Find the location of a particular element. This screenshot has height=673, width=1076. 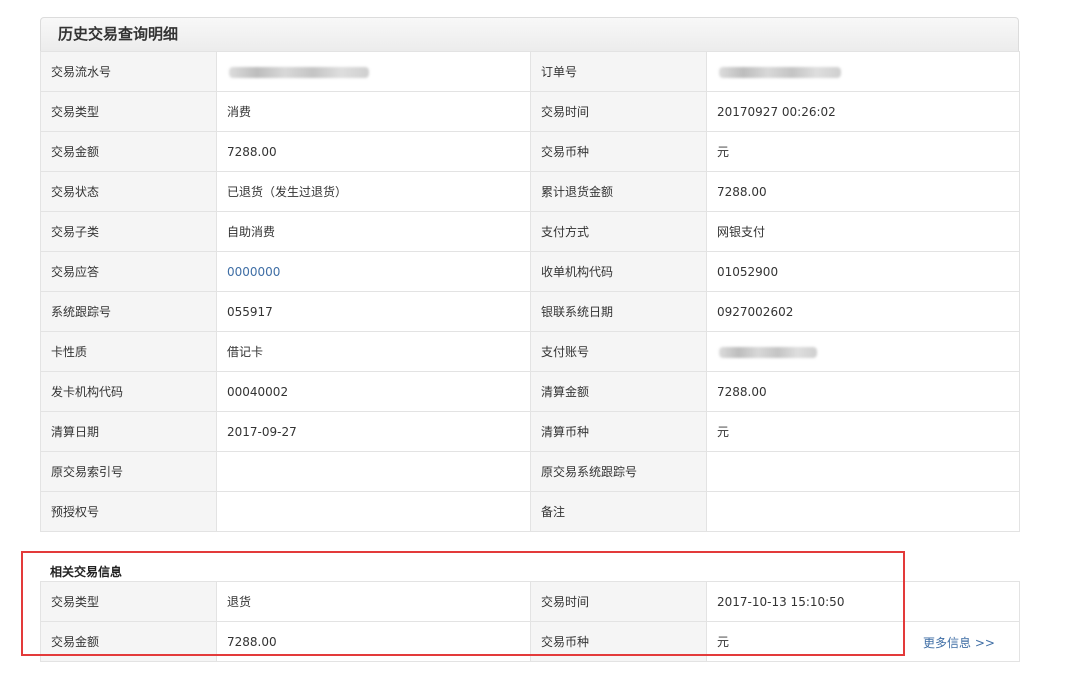

table-row: 发卡机构代码 00040002 清算金额 7288.00 is located at coordinates (530, 391).